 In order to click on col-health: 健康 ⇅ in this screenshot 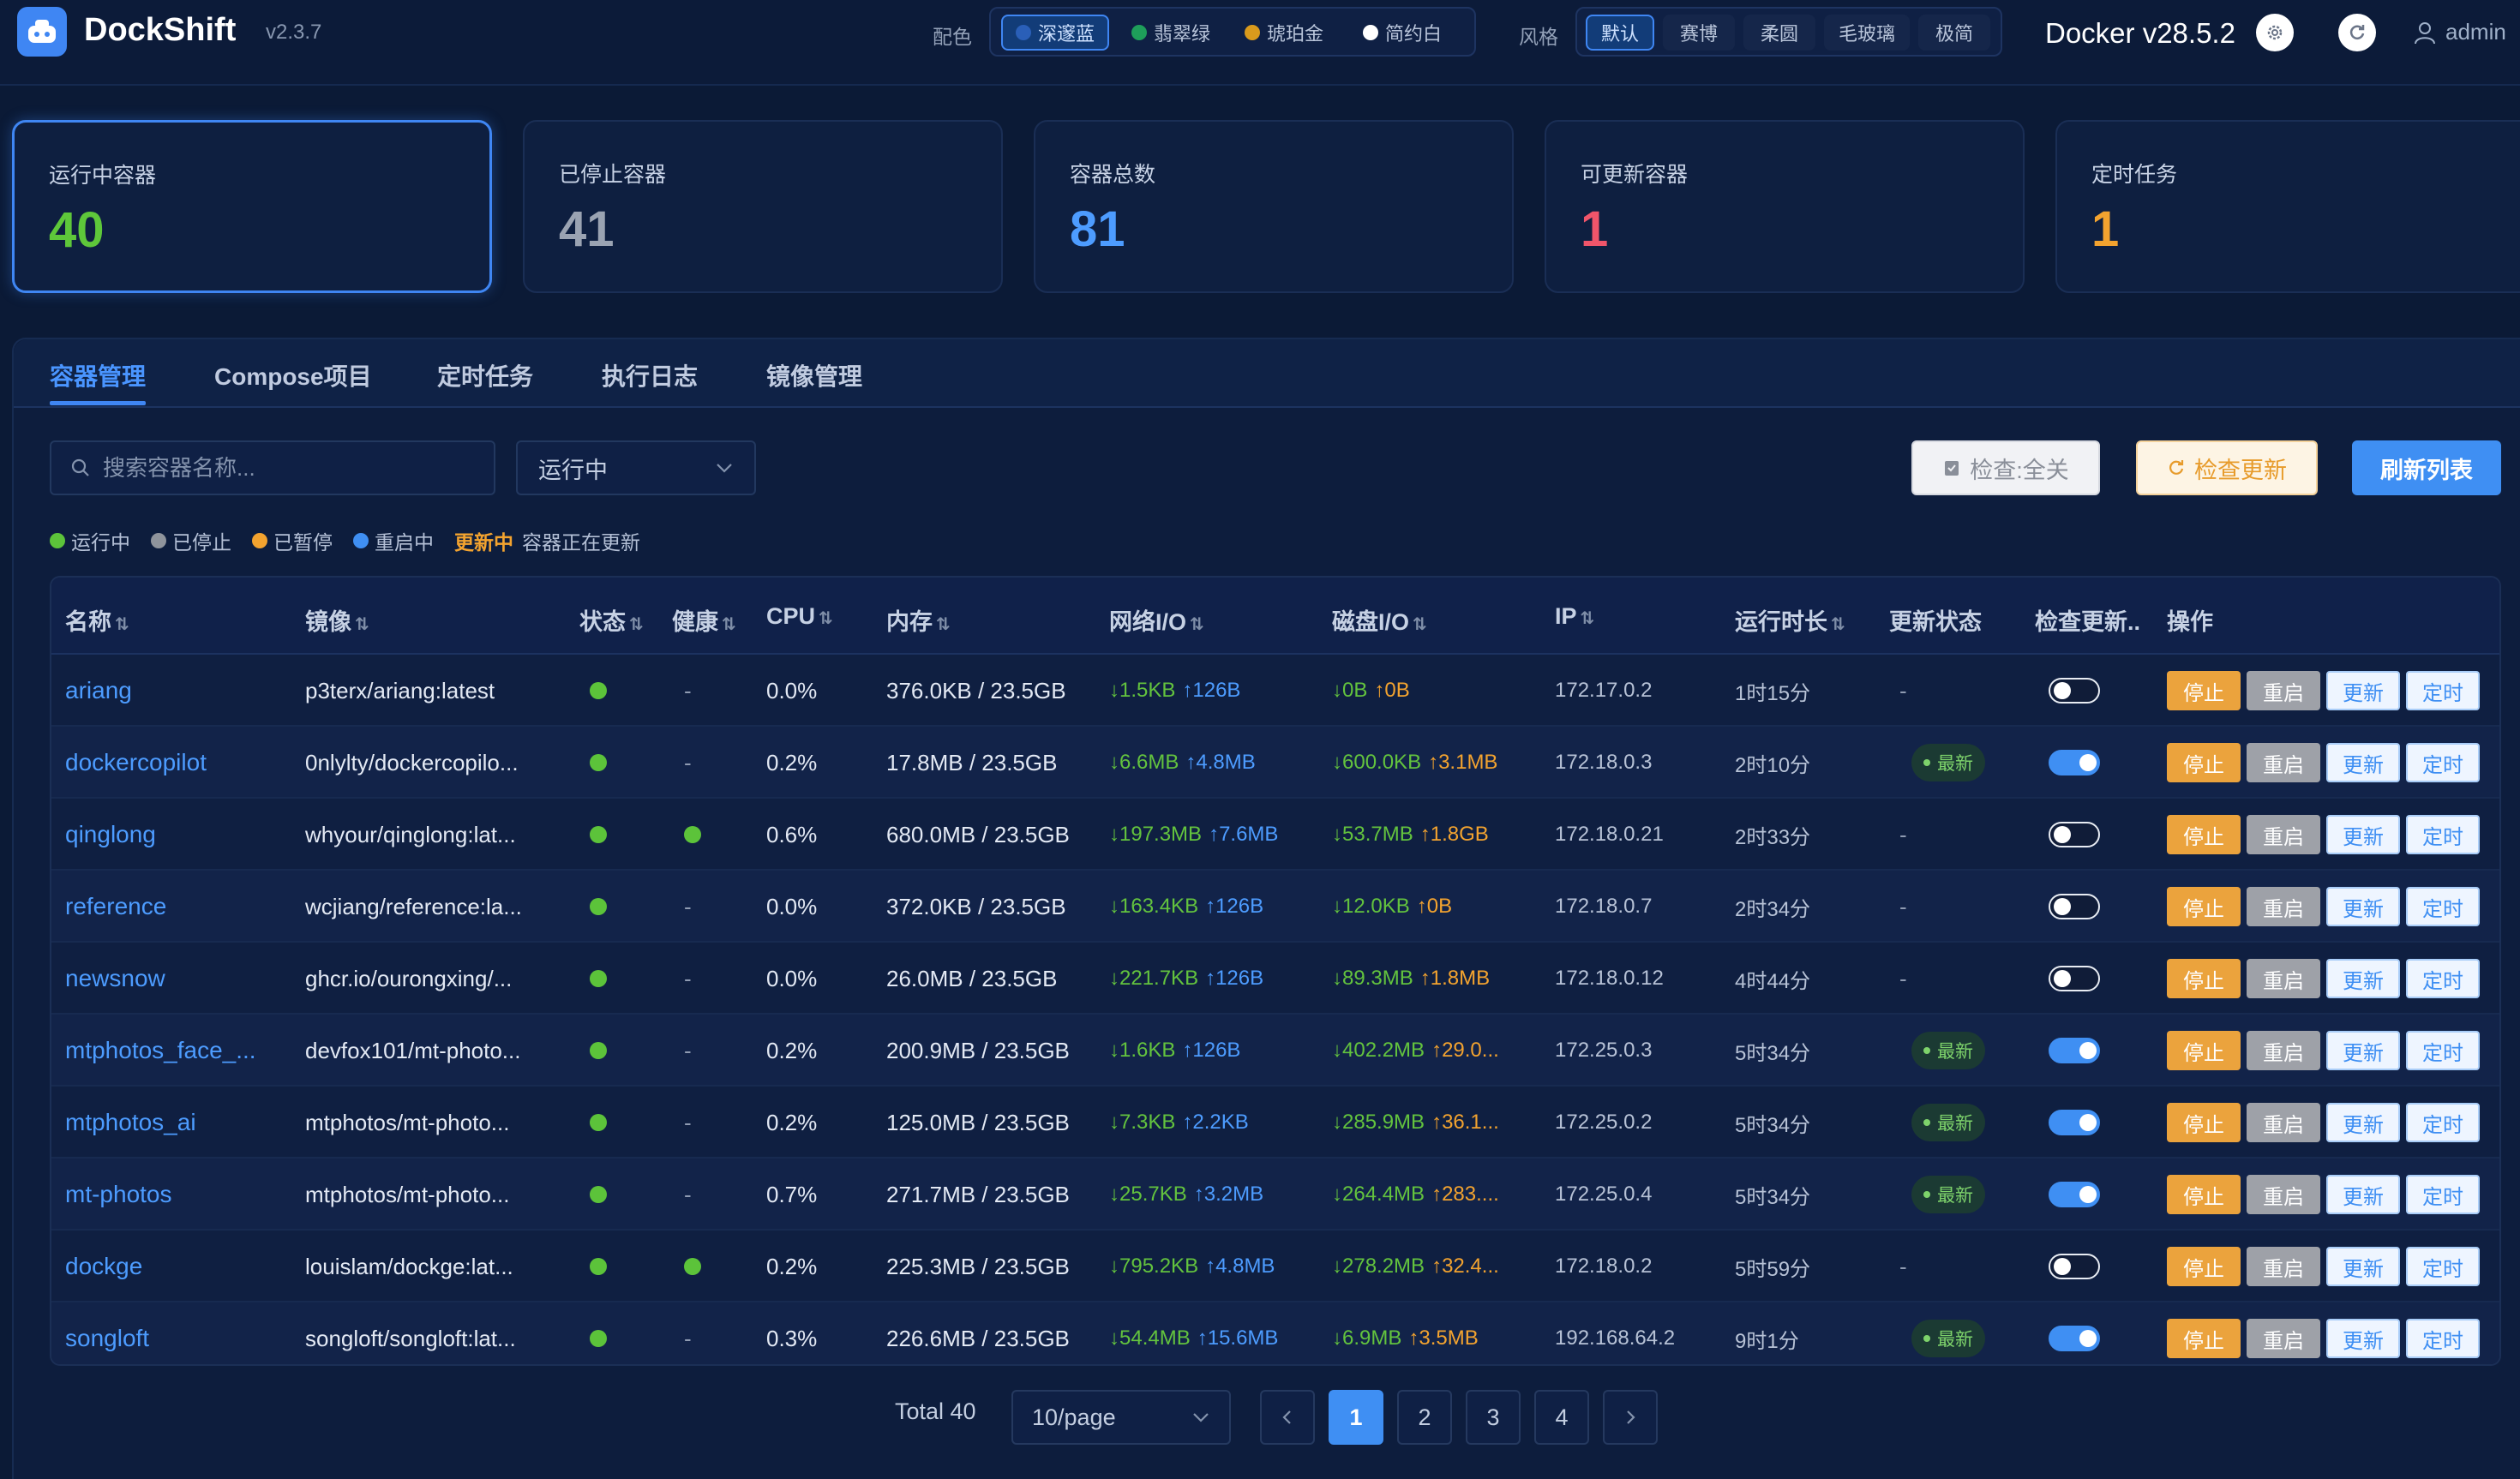, I will do `click(704, 620)`.